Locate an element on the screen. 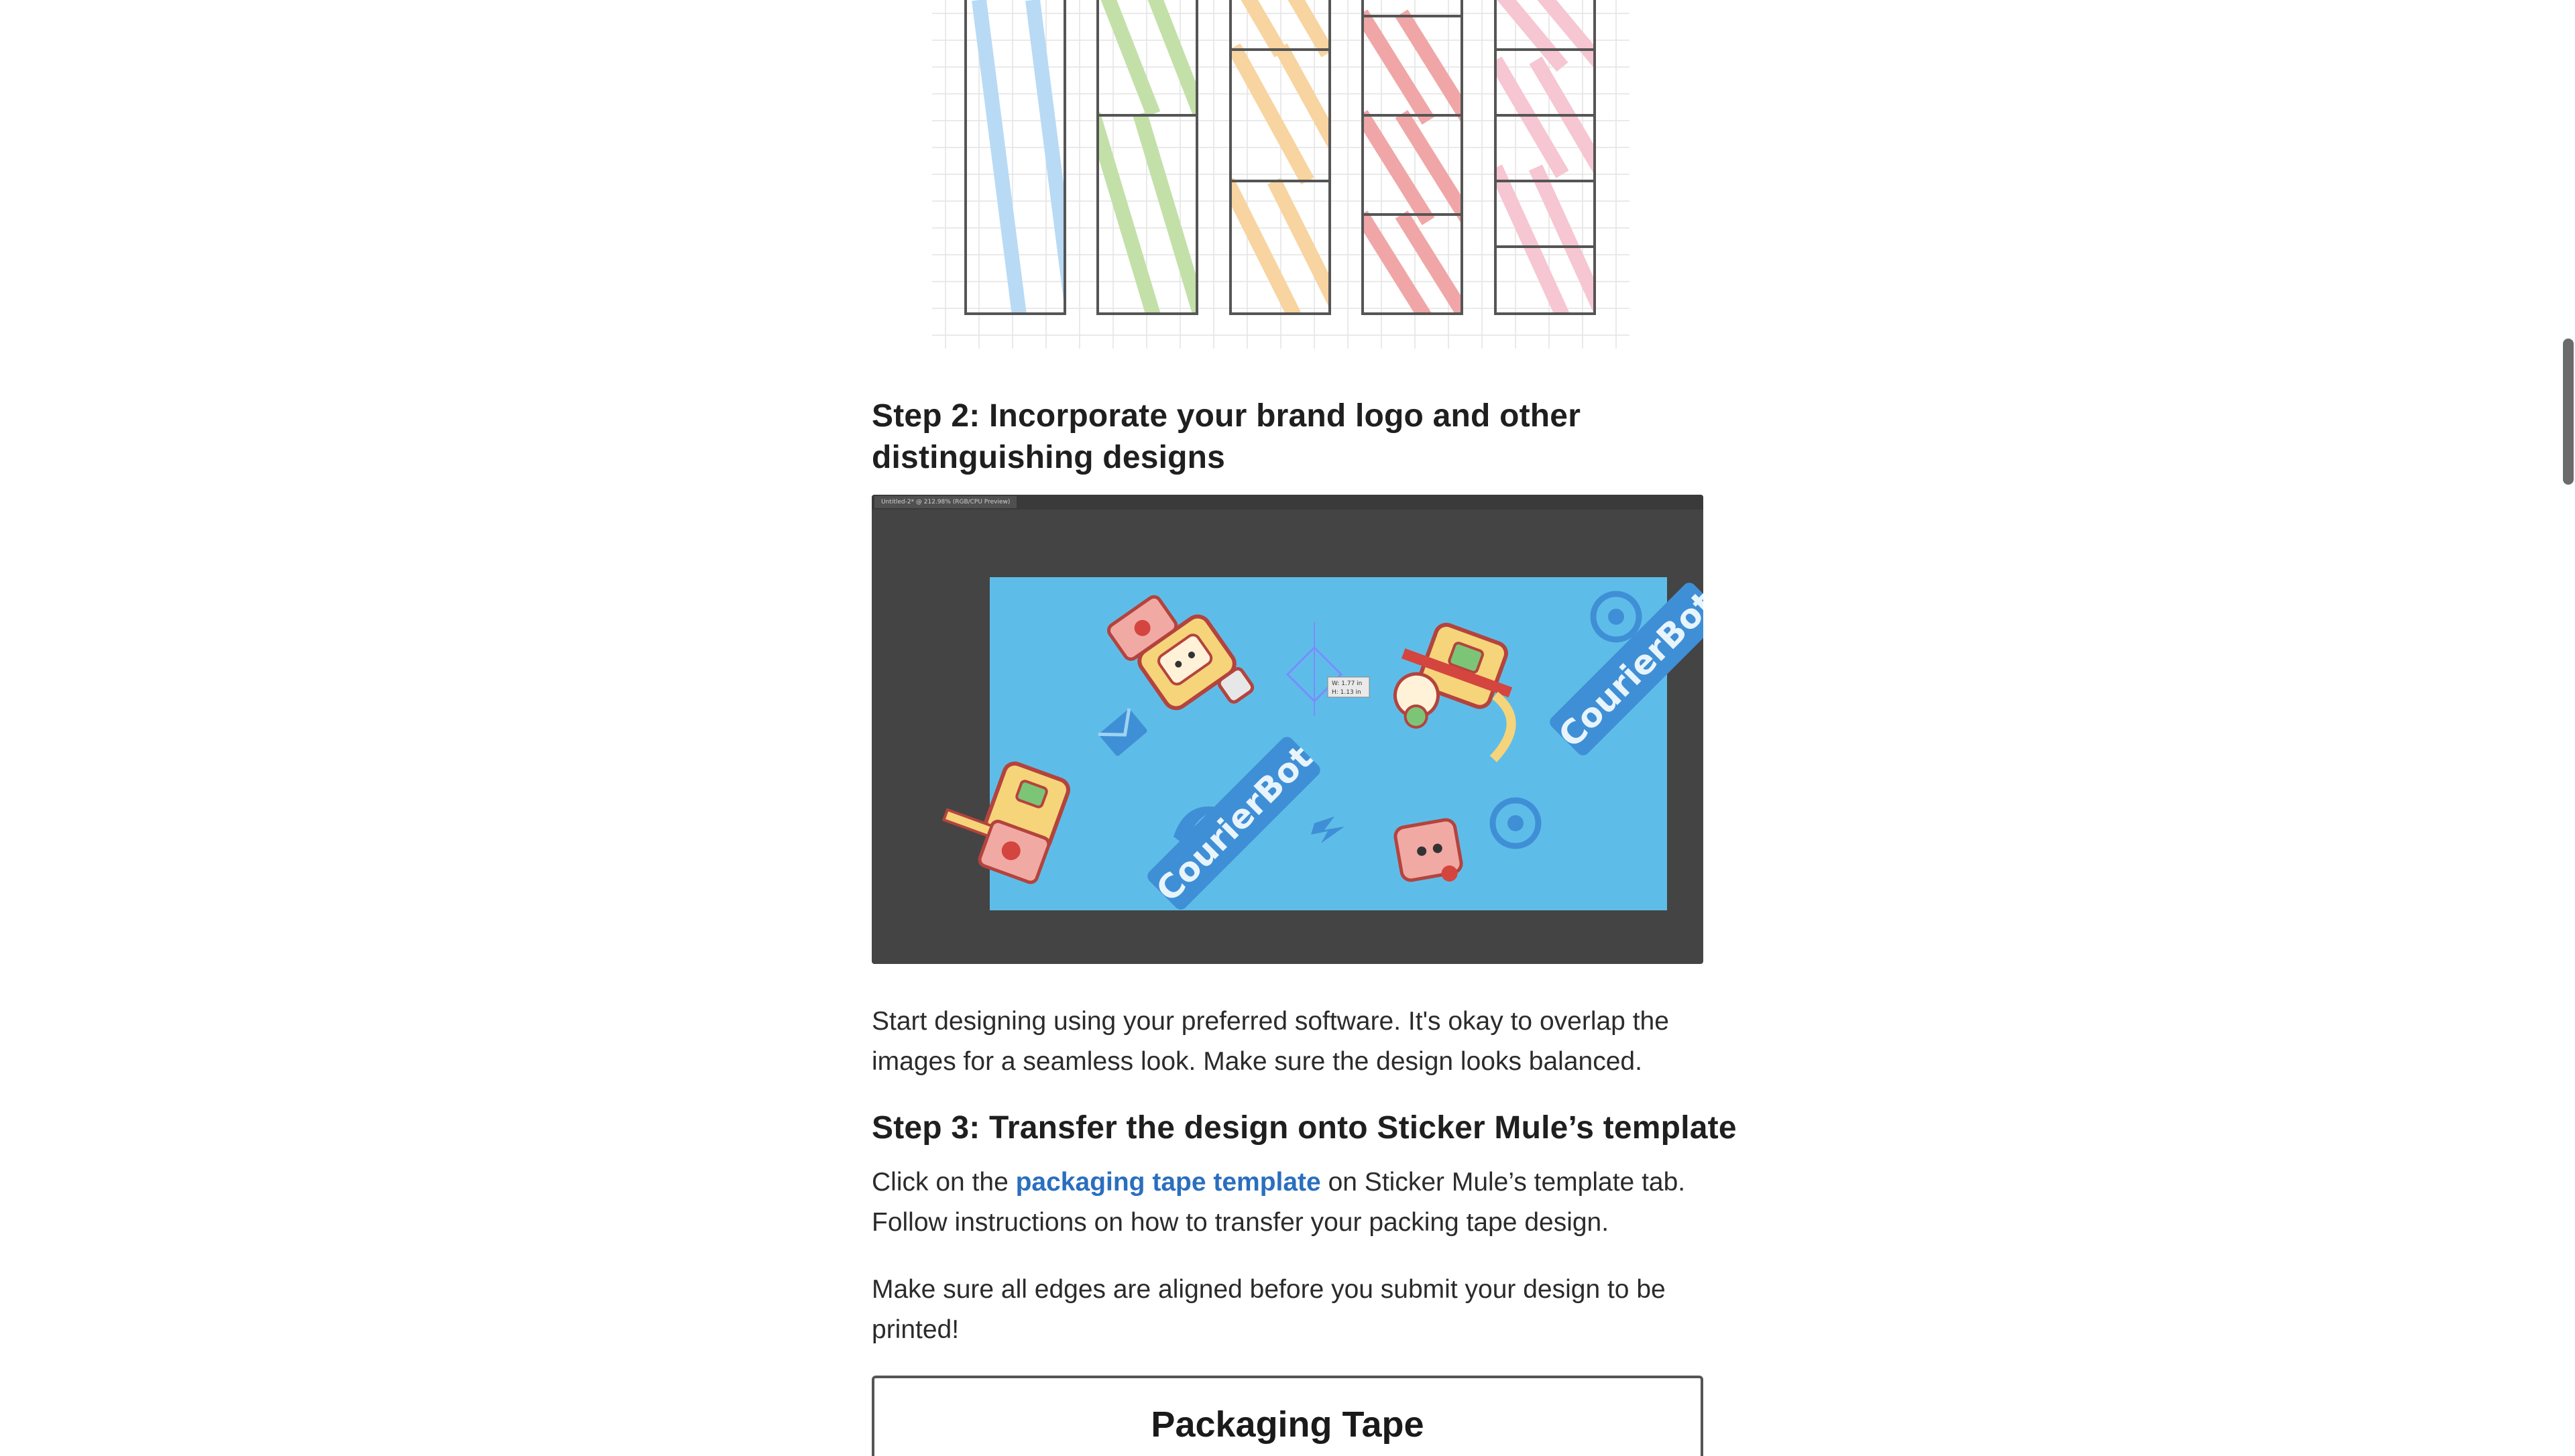 The image size is (2575, 1456). step-2-heading-line2: distinguishing designs is located at coordinates (1049, 457).